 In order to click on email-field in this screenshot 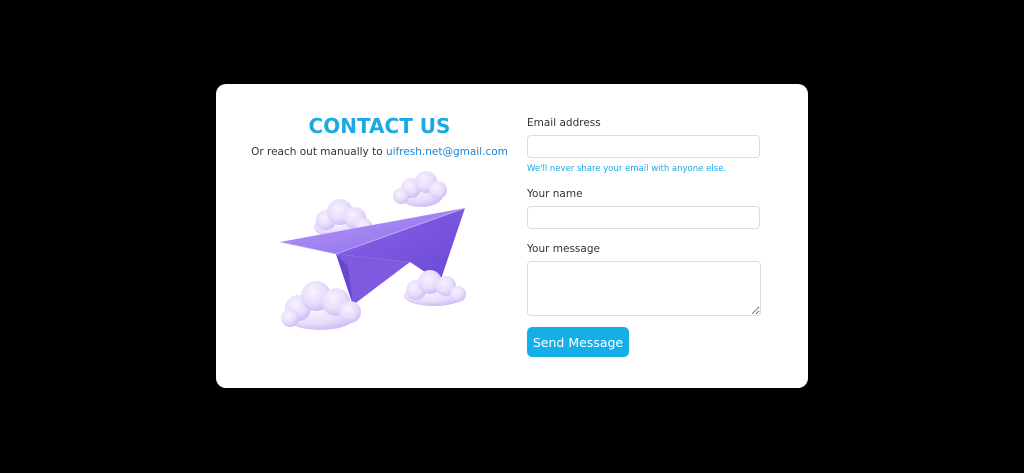, I will do `click(643, 146)`.